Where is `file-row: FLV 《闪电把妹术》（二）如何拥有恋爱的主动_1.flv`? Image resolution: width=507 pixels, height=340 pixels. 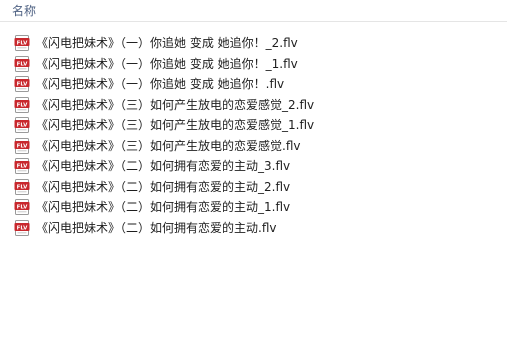 file-row: FLV 《闪电把妹术》（二）如何拥有恋爱的主动_1.flv is located at coordinates (253, 207).